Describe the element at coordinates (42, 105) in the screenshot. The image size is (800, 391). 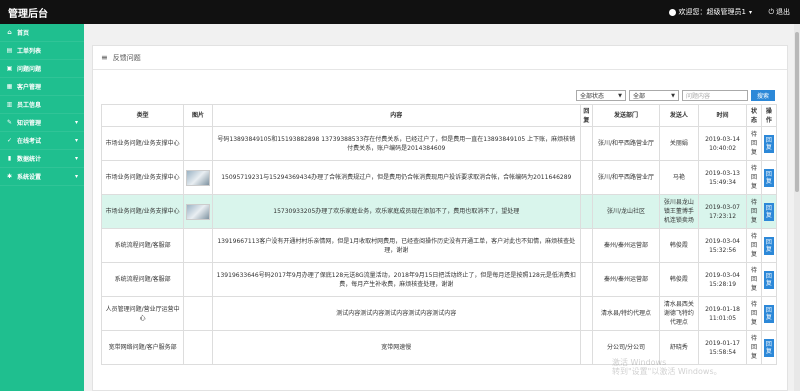
I see `sidebar-item-staff: ▥ 员工信息` at that location.